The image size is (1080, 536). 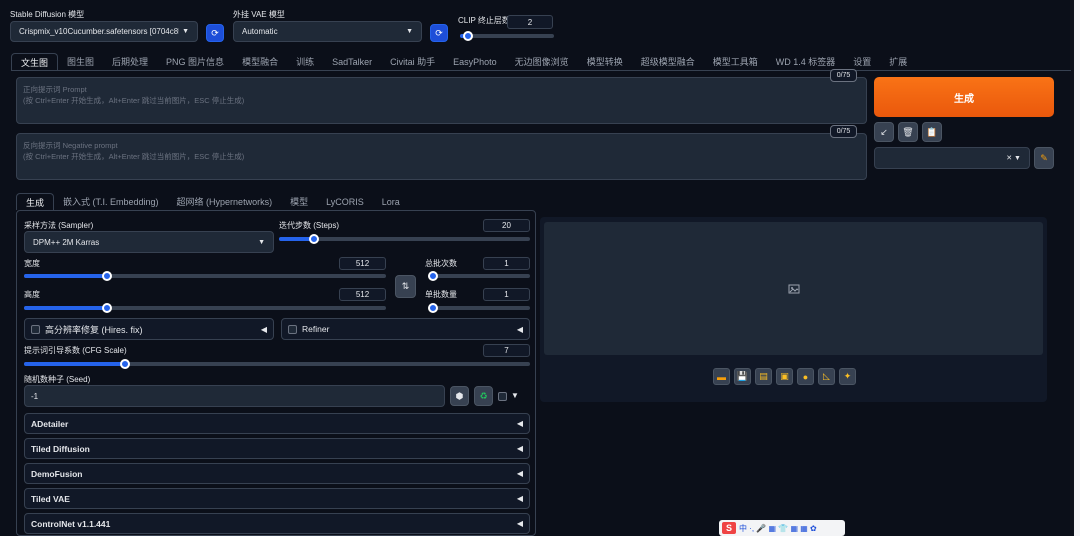 I want to click on send-to-img2img-button: ▣, so click(x=784, y=376).